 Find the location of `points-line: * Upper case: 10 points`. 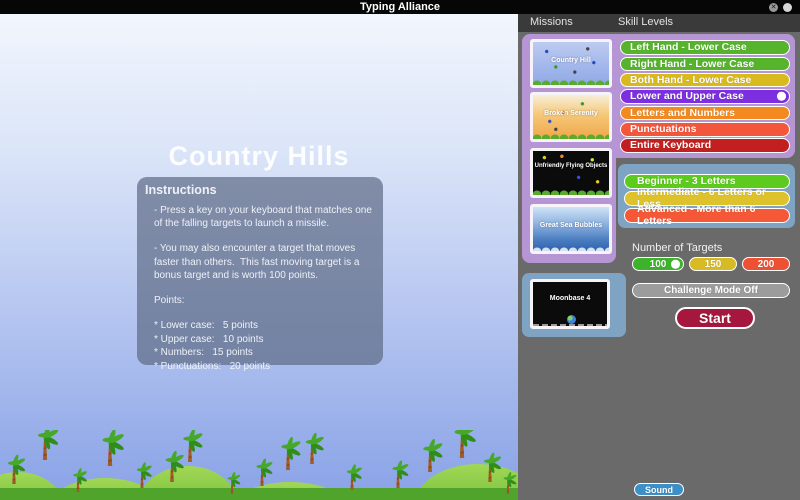

points-line: * Upper case: 10 points is located at coordinates (209, 339).